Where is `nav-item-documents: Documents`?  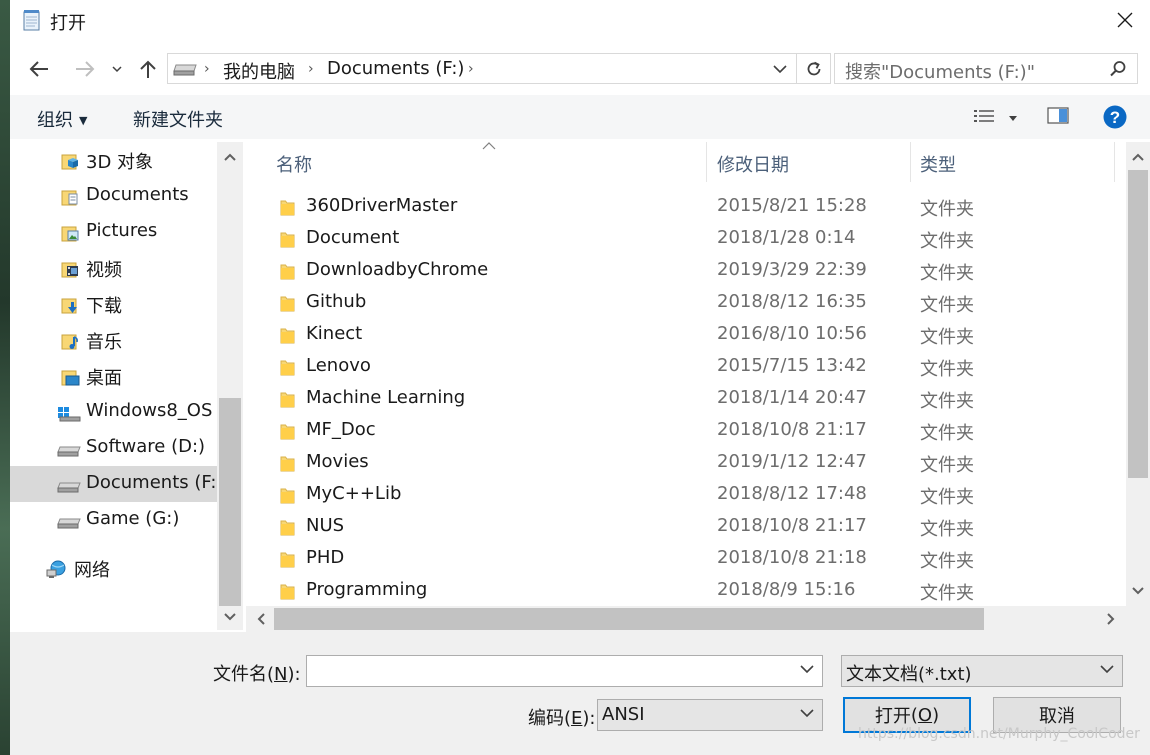 nav-item-documents: Documents is located at coordinates (113, 196).